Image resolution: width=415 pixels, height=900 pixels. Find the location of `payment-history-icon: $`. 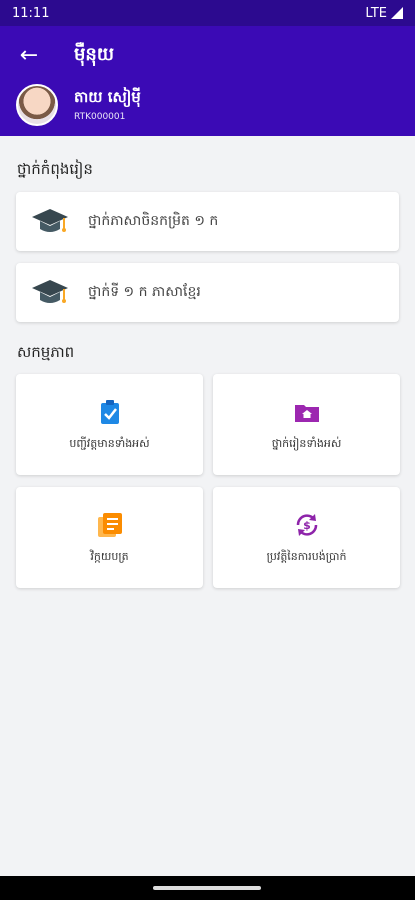

payment-history-icon: $ is located at coordinates (307, 525).